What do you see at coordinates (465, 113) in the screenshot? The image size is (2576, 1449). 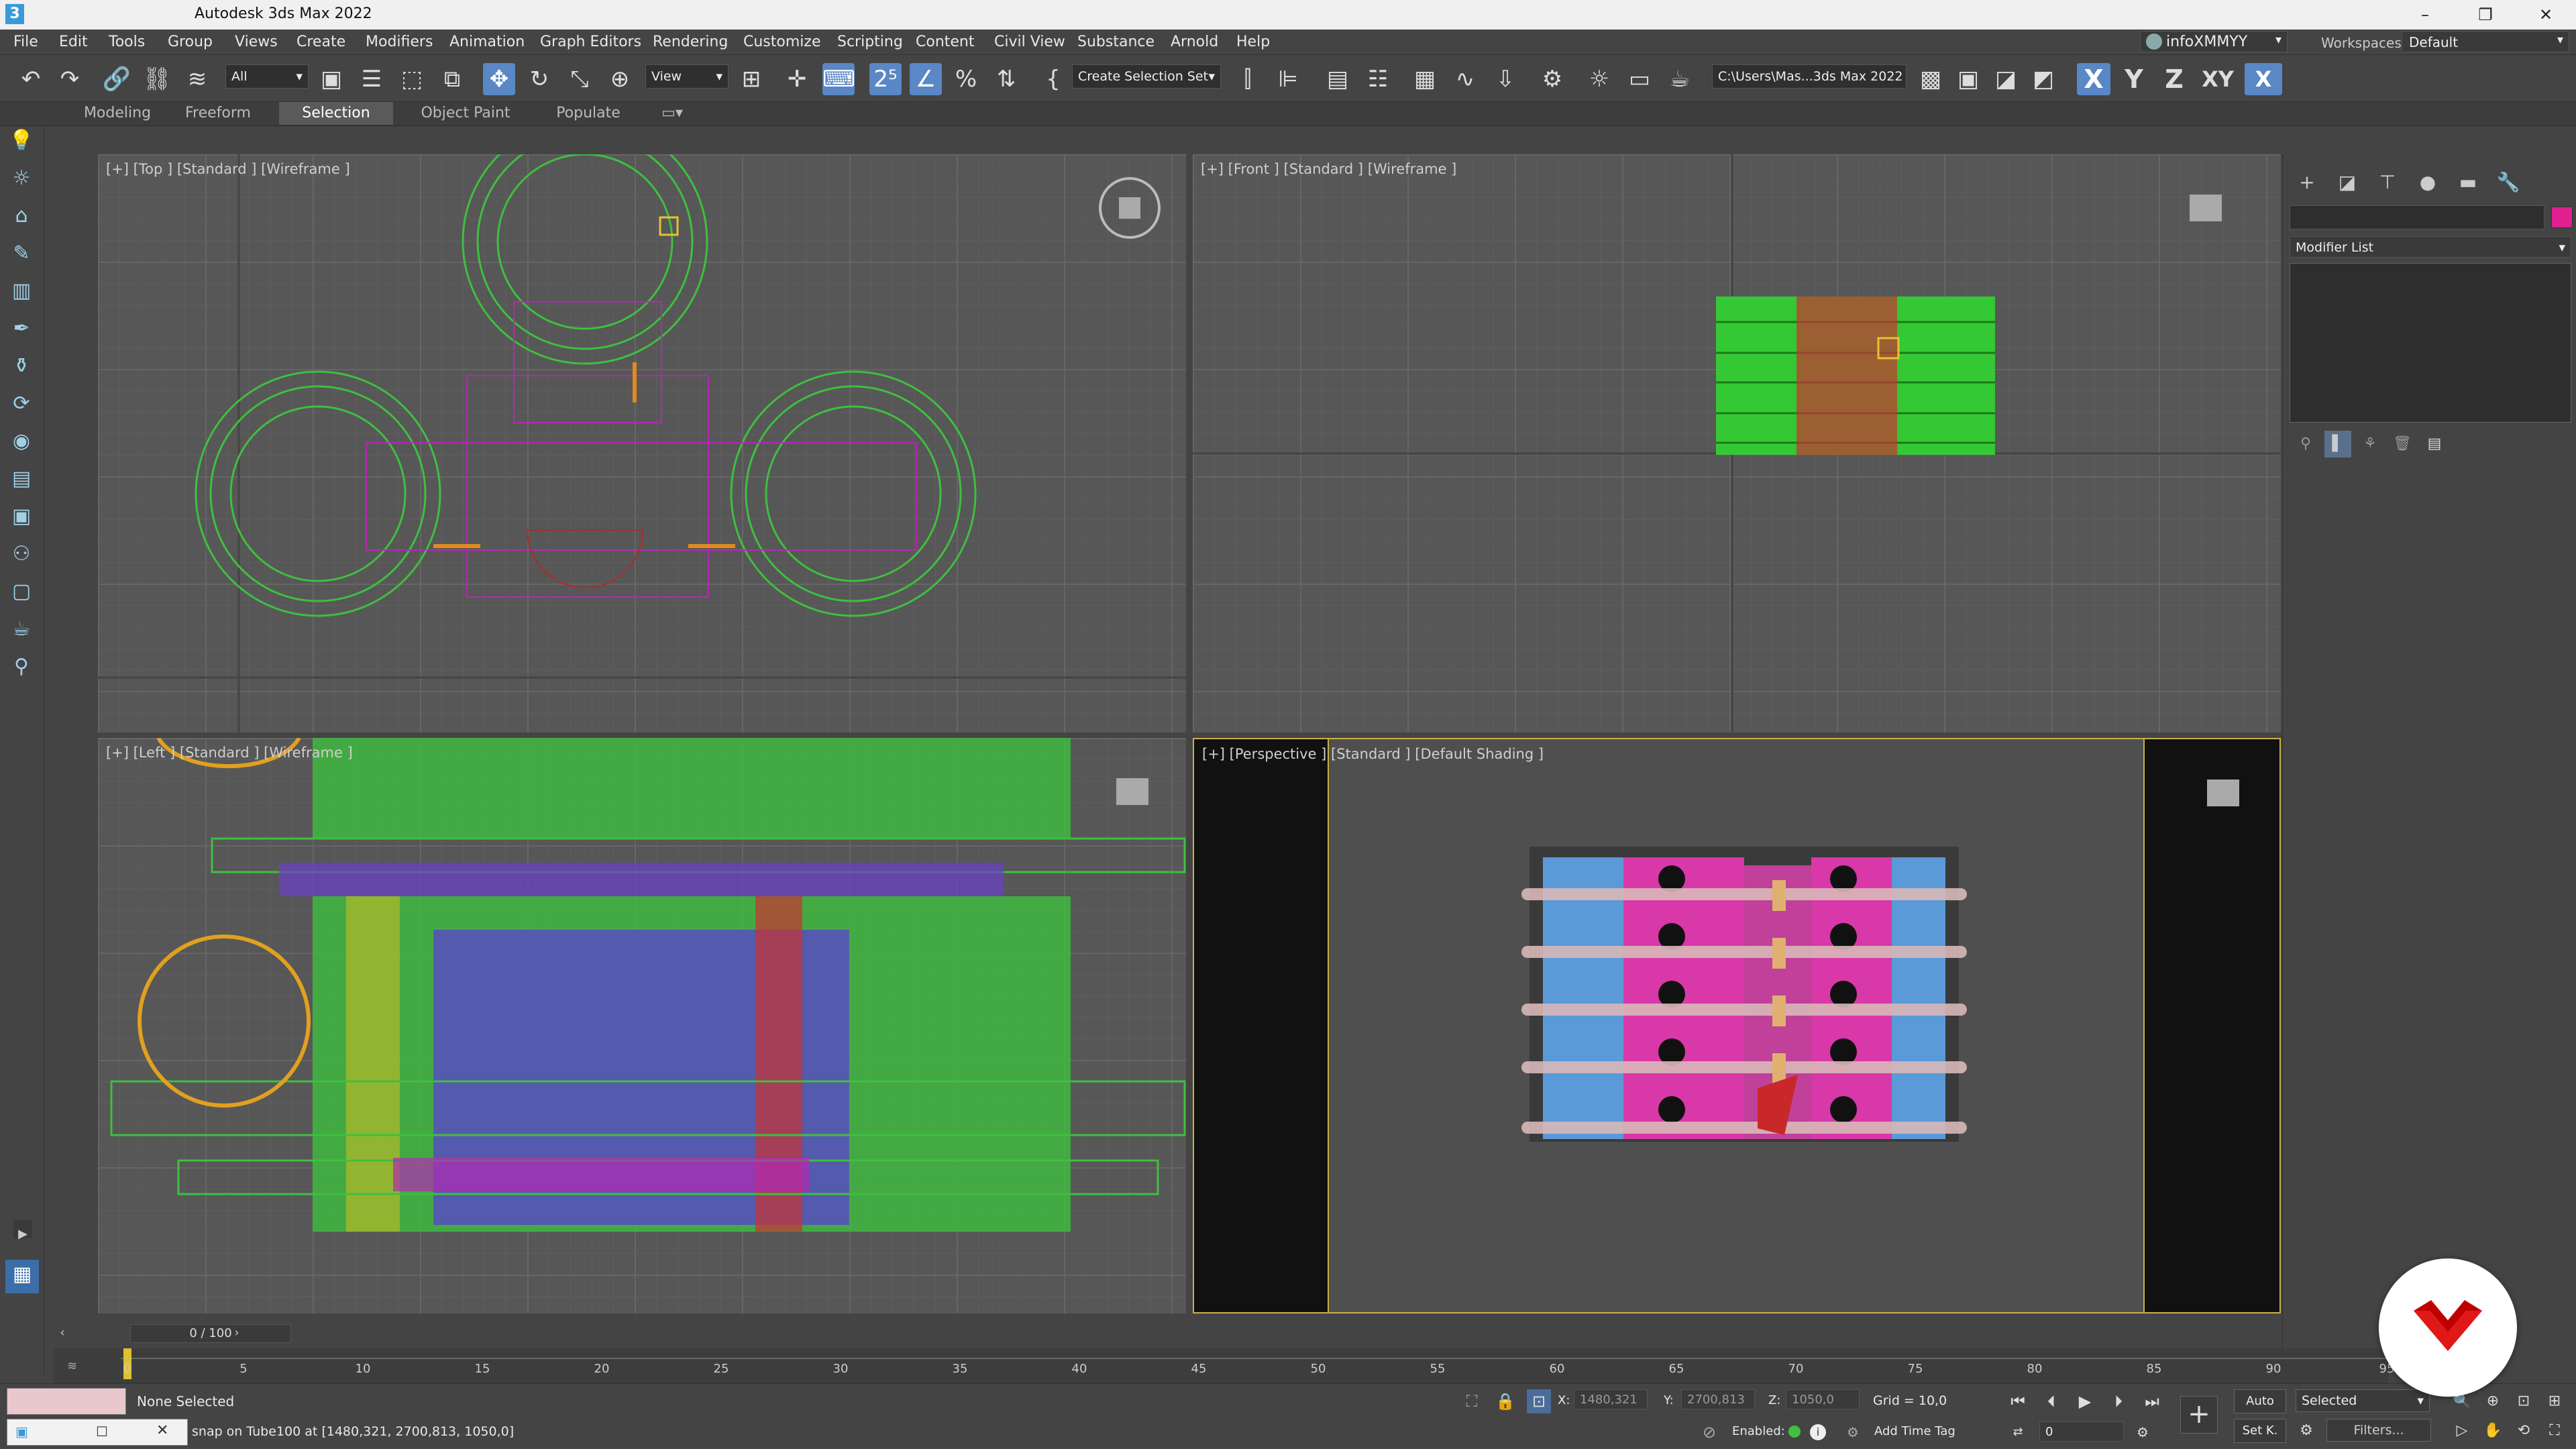 I see `tab-object-paint: Object Paint` at bounding box center [465, 113].